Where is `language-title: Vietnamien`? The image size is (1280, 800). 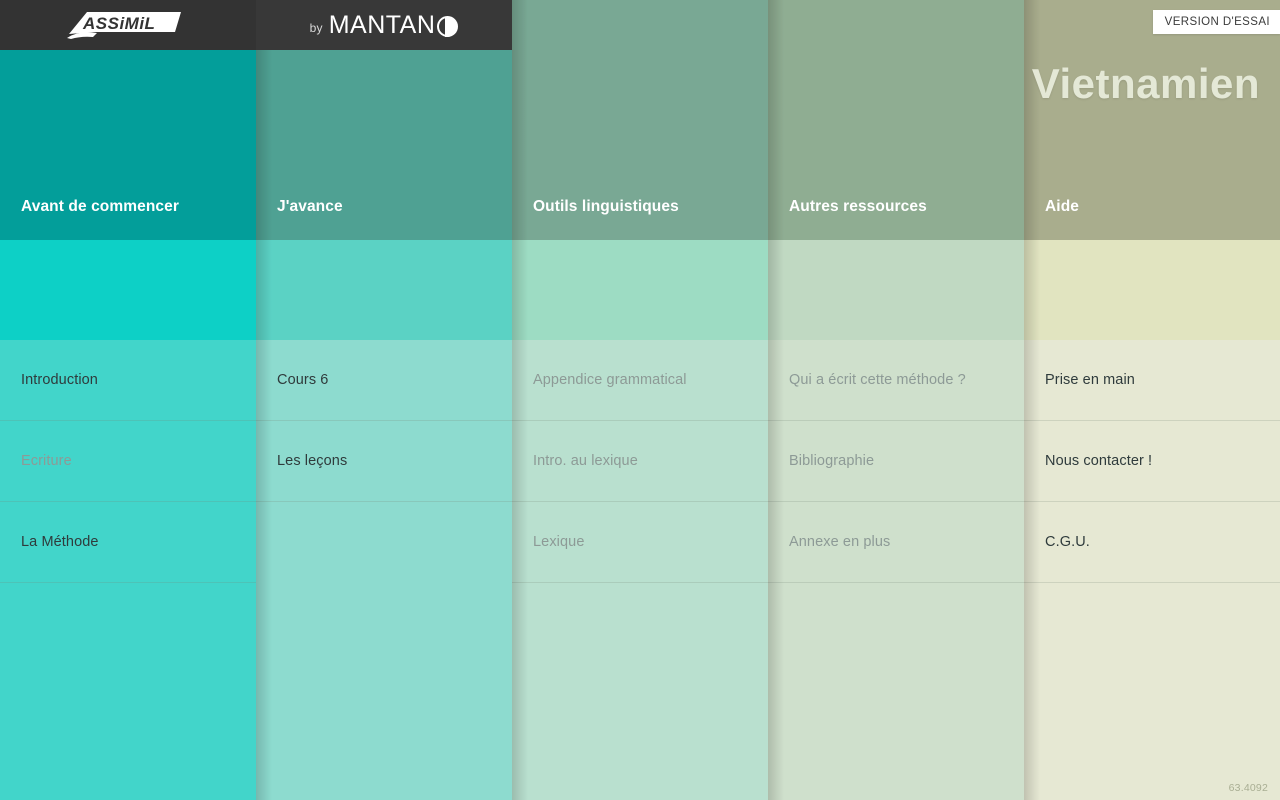
language-title: Vietnamien is located at coordinates (1145, 83).